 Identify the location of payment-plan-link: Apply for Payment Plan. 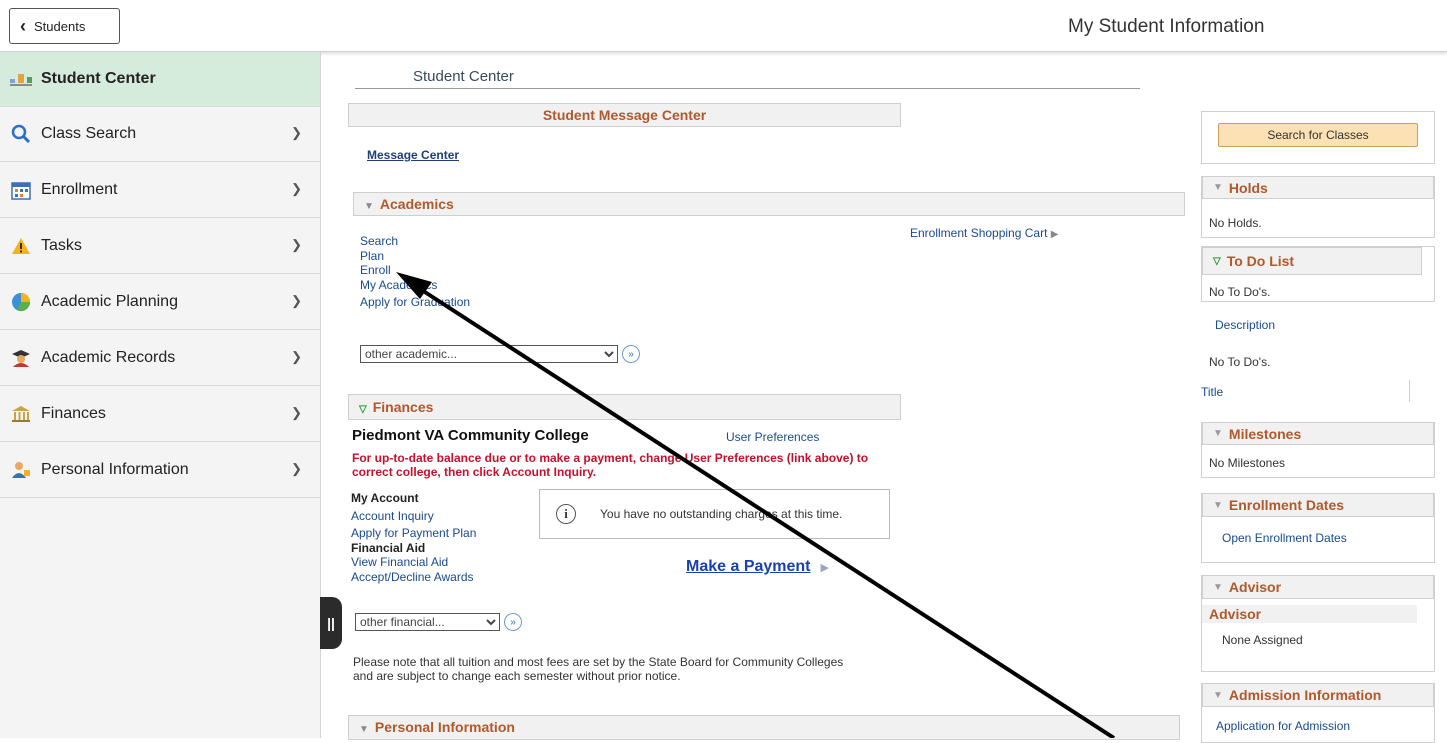
(413, 533).